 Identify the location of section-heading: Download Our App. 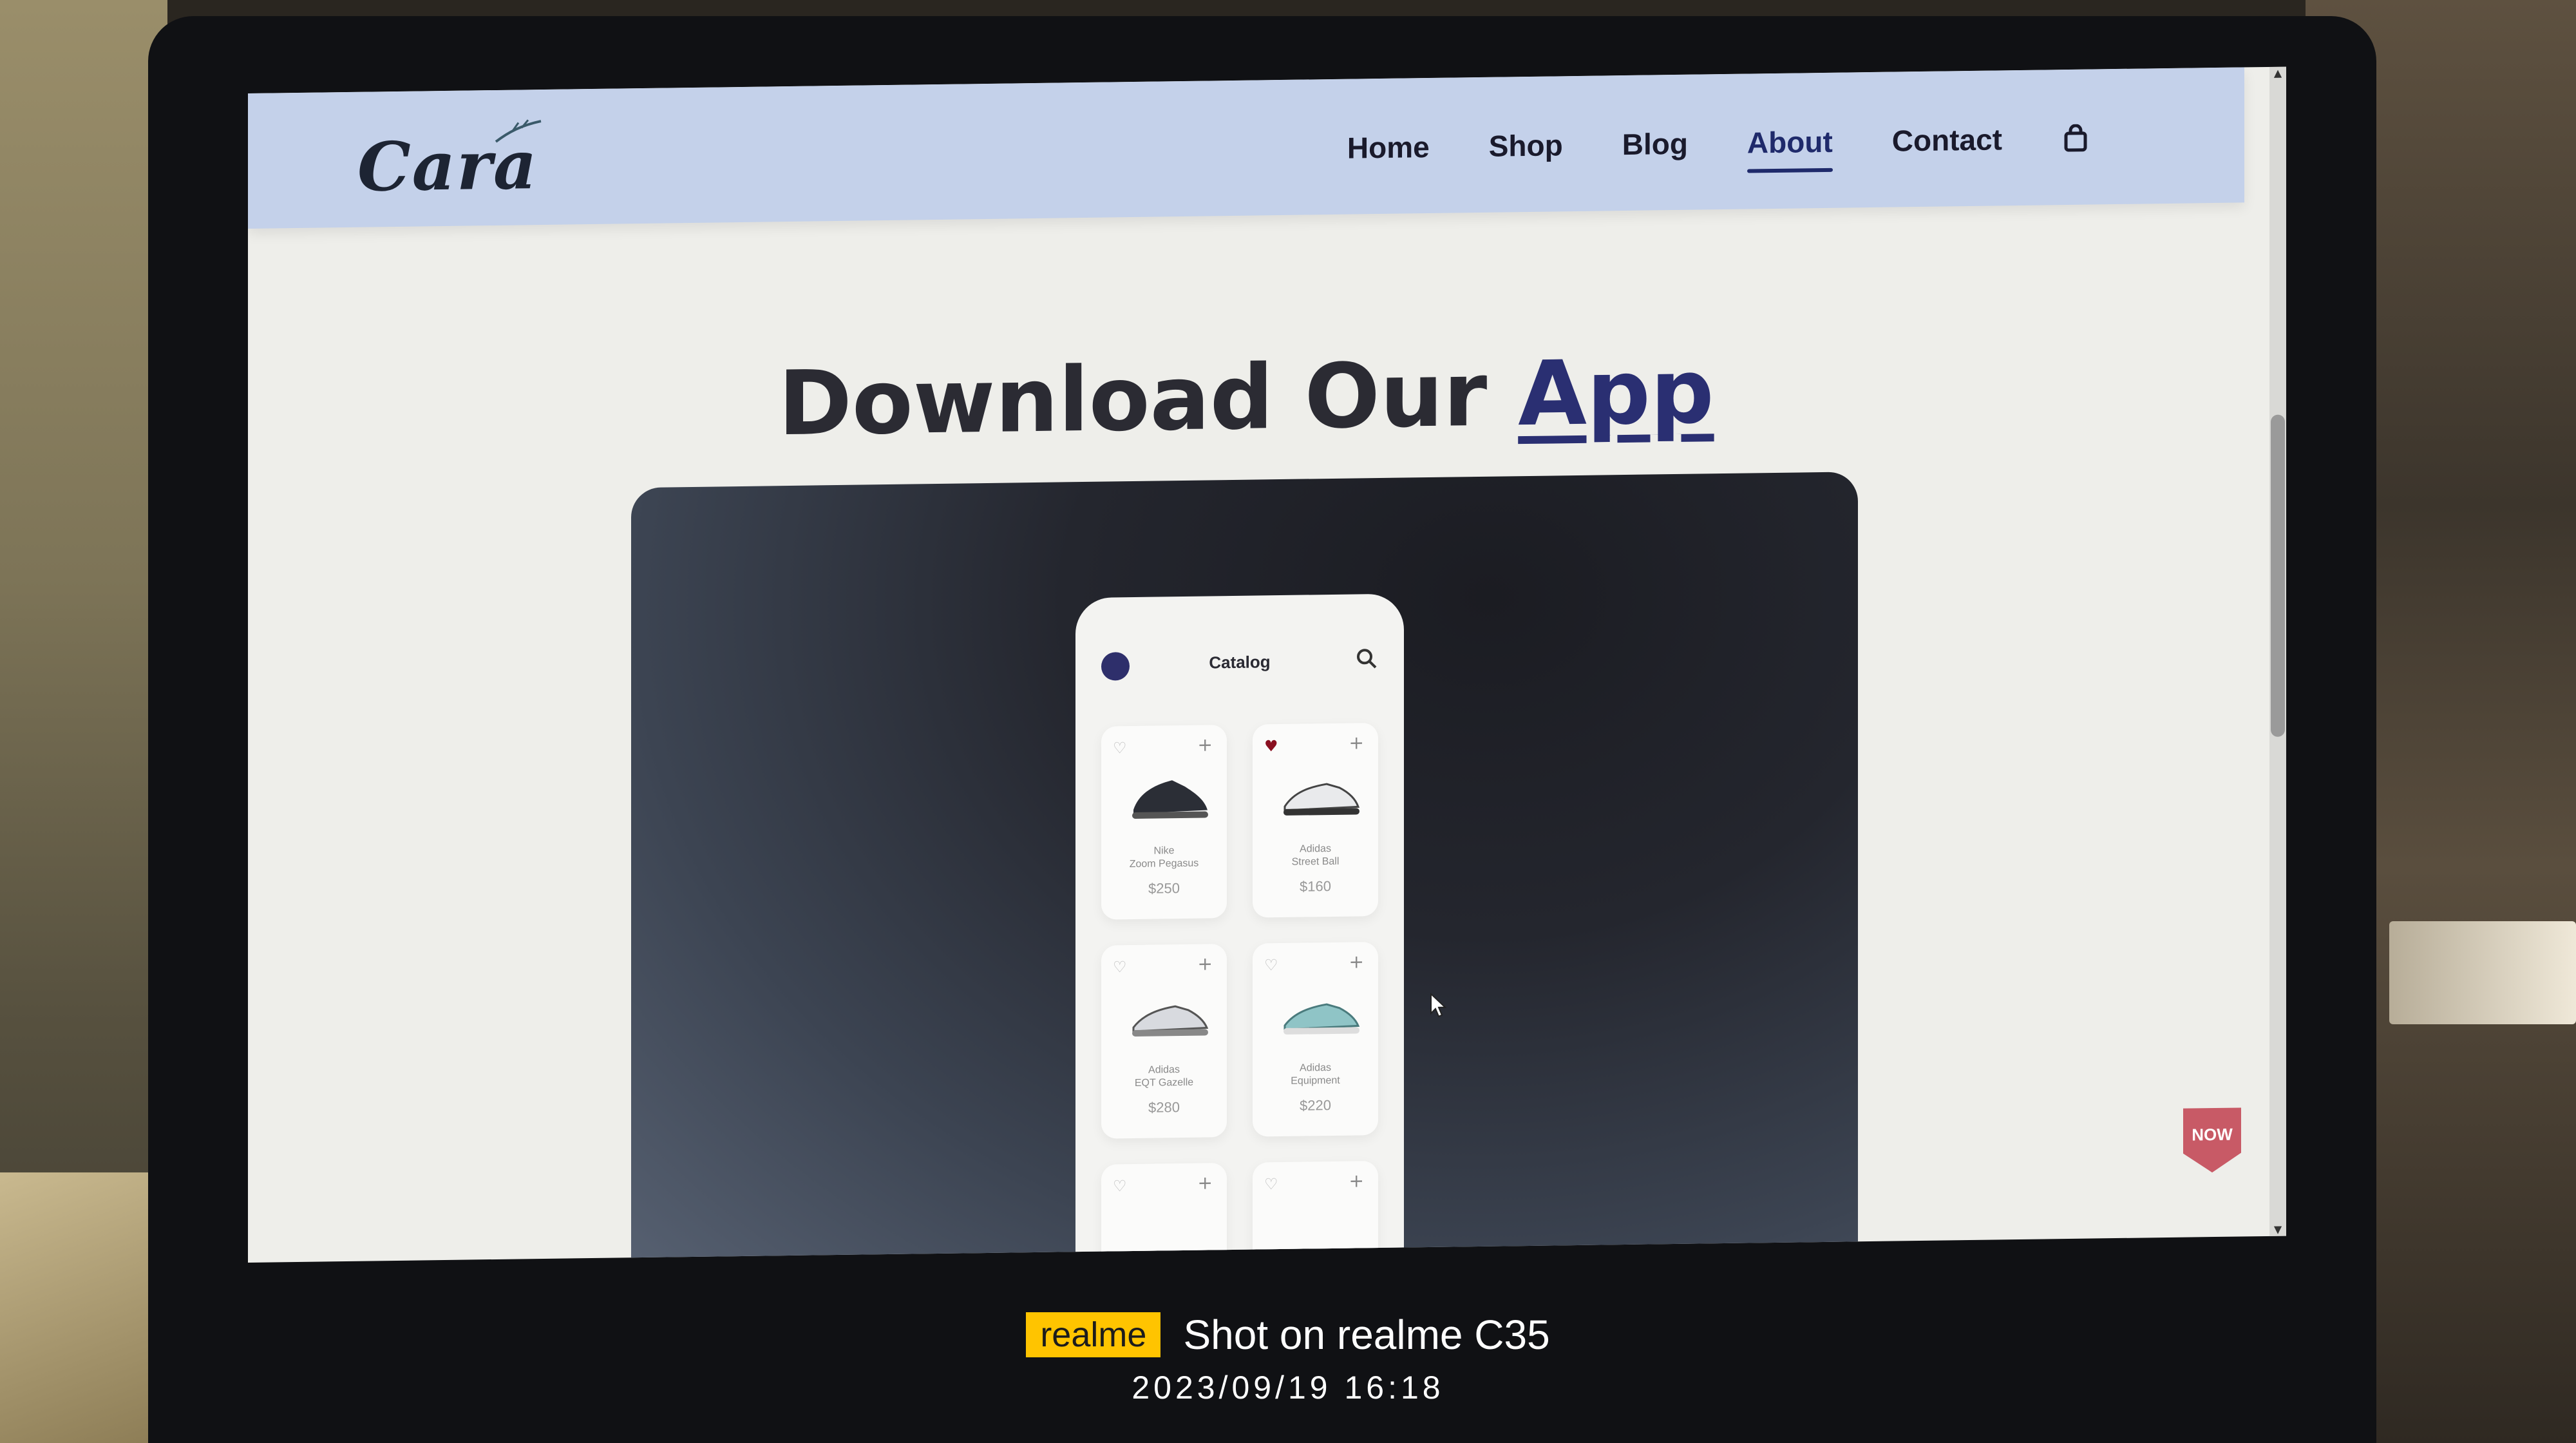
(1246, 398).